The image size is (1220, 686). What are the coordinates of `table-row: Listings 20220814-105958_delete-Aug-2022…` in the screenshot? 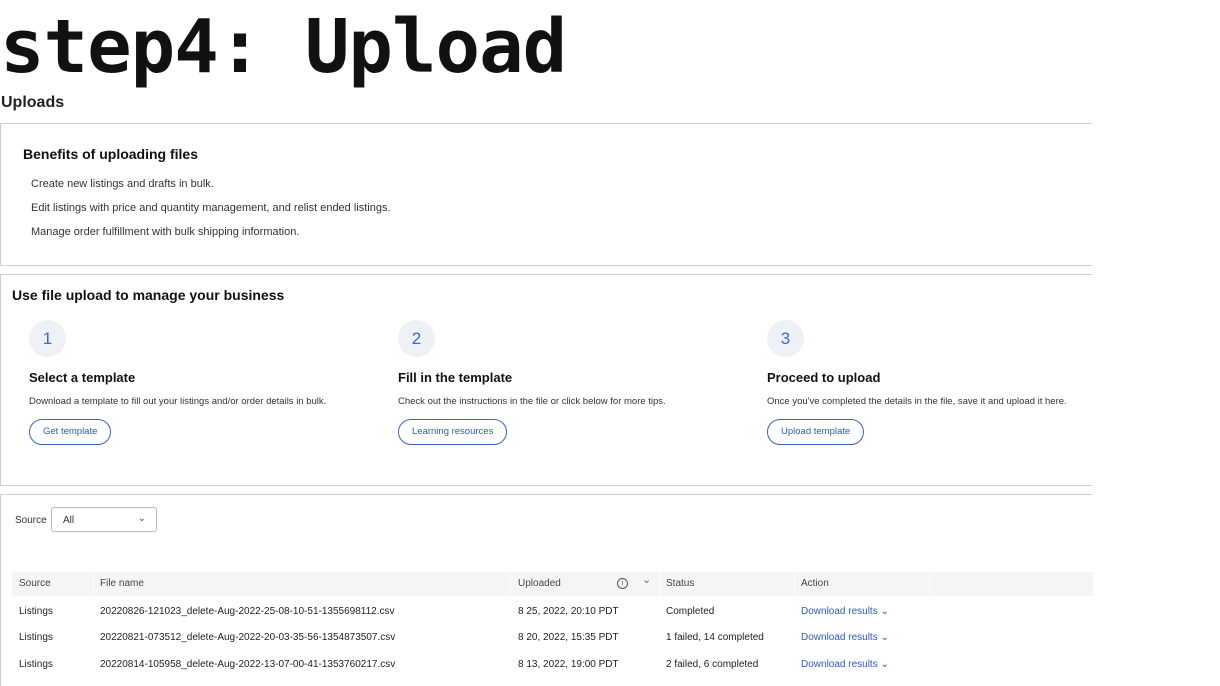 It's located at (552, 665).